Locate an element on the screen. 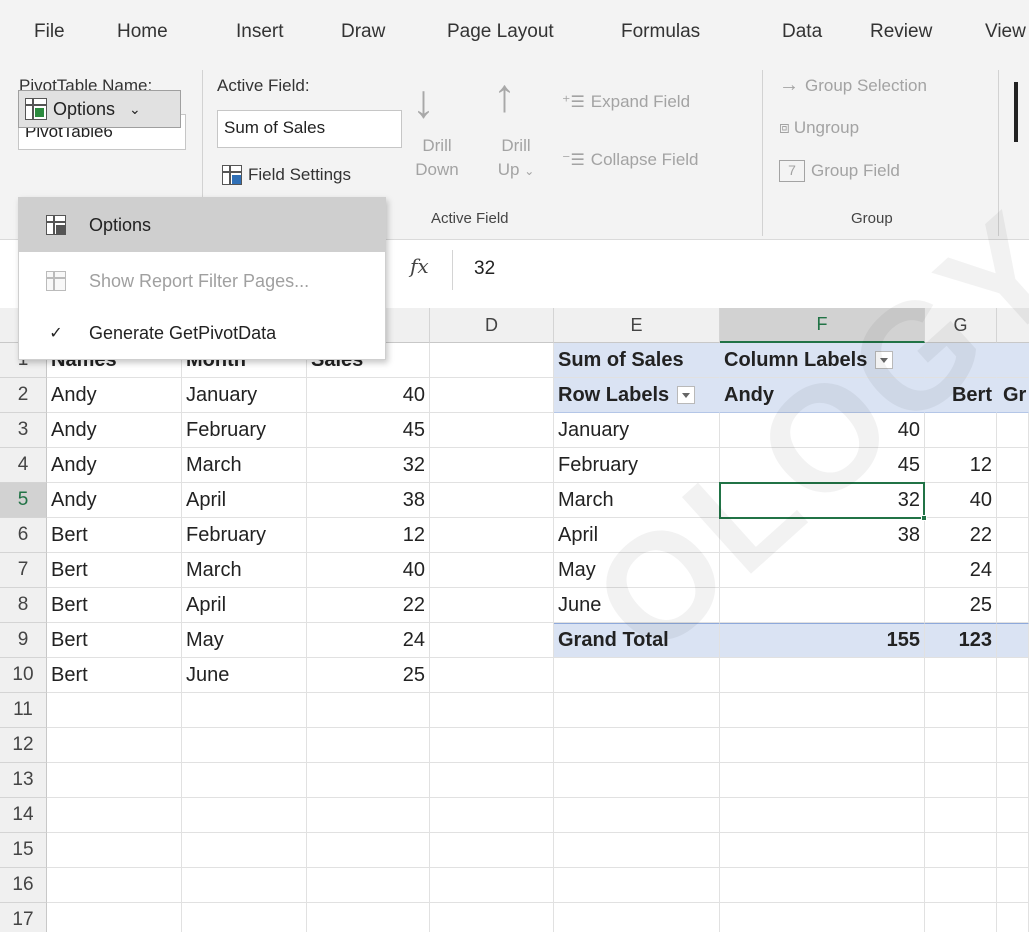  row-header: 4 is located at coordinates (23, 465).